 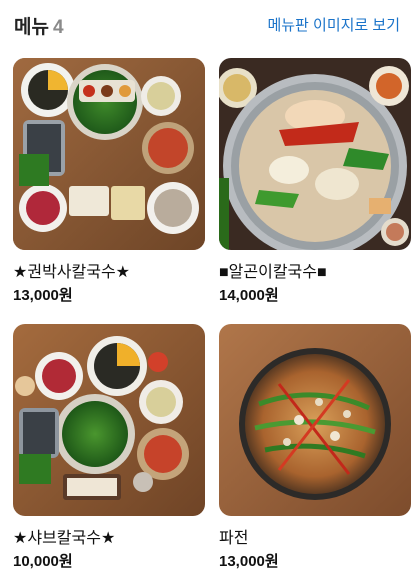 I want to click on menu-item-price: 13,000원, so click(x=43, y=295).